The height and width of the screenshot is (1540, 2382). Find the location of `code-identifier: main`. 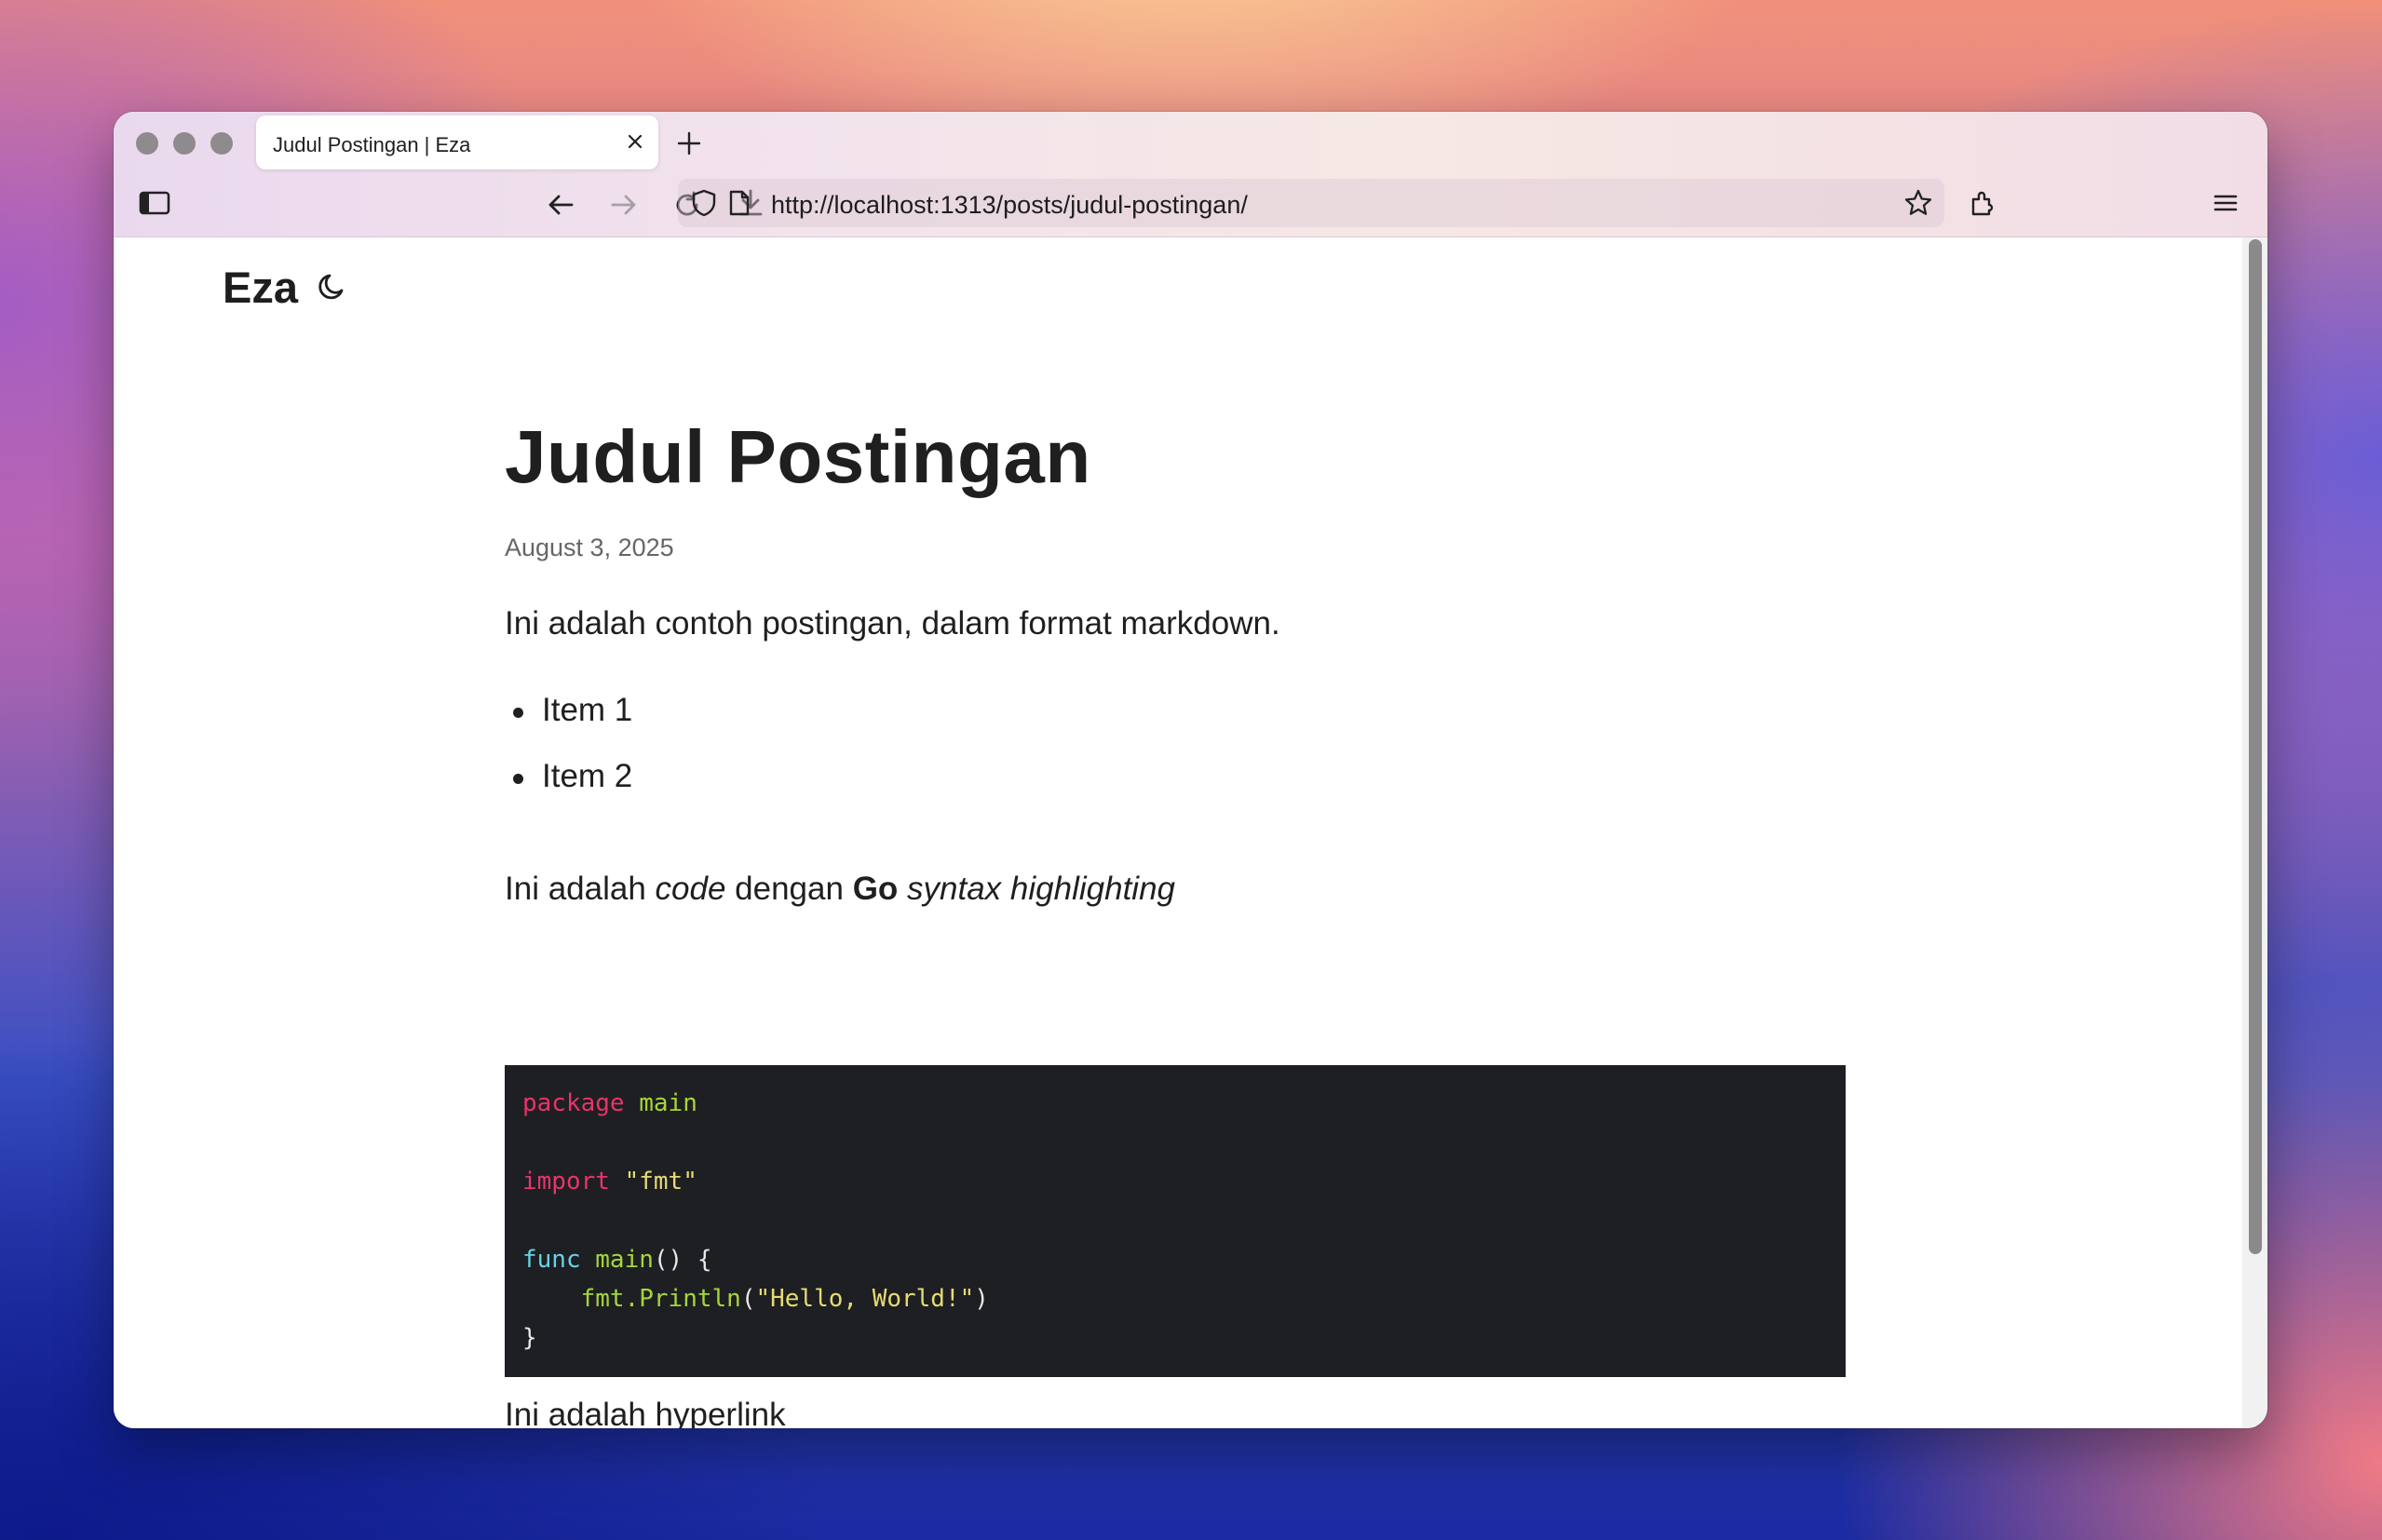

code-identifier: main is located at coordinates (668, 1103).